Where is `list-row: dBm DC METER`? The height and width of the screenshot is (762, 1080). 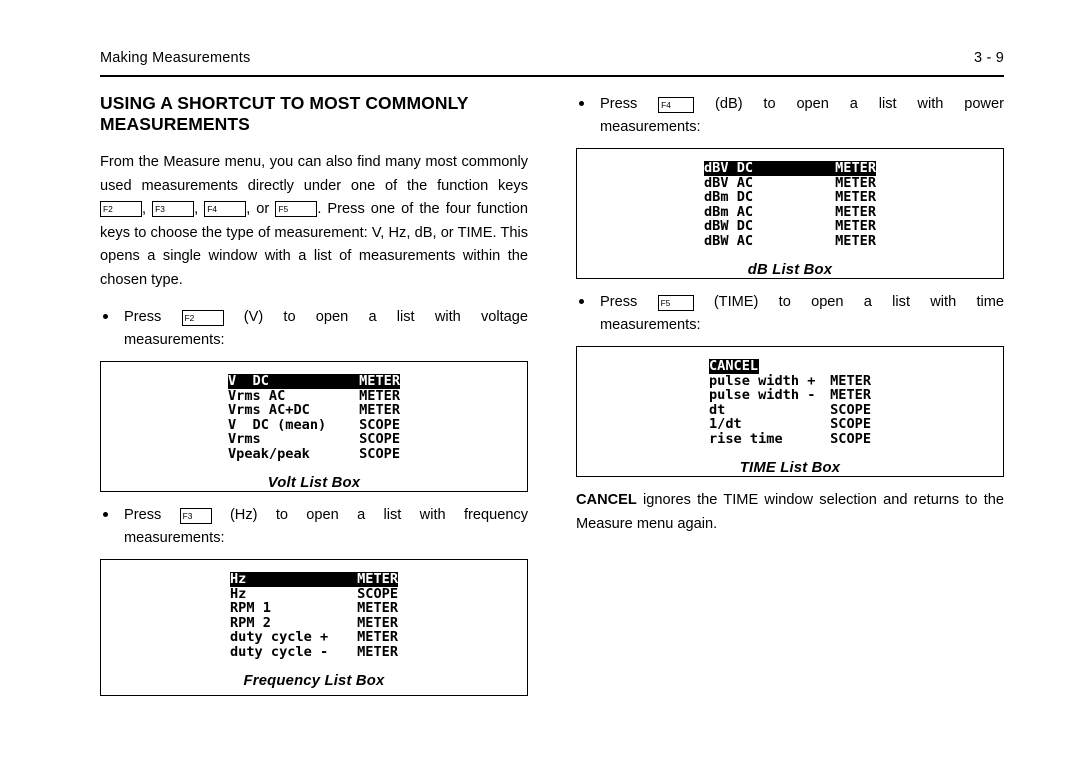 list-row: dBm DC METER is located at coordinates (790, 197).